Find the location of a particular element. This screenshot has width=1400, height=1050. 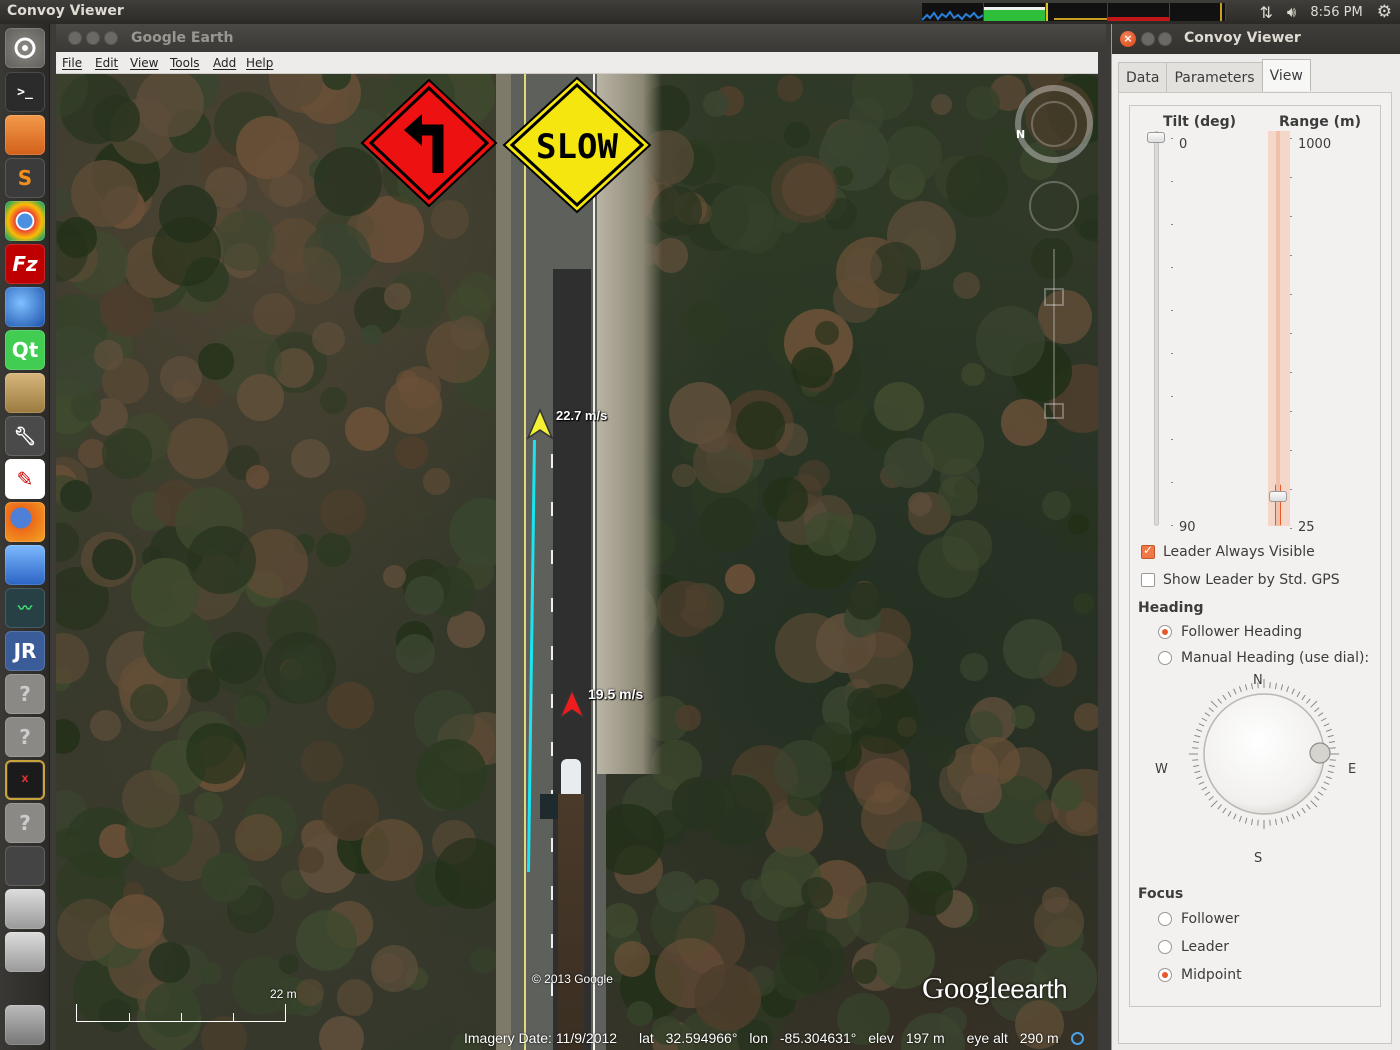

tools-icon: 🔧︎ is located at coordinates (25, 436).